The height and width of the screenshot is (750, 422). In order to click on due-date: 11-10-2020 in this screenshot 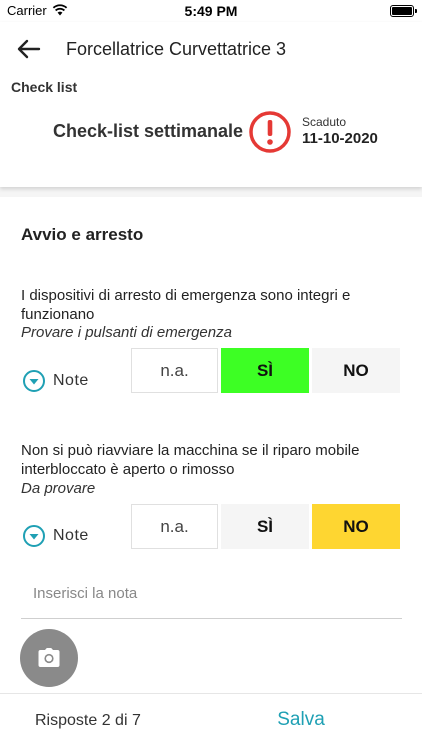, I will do `click(340, 138)`.